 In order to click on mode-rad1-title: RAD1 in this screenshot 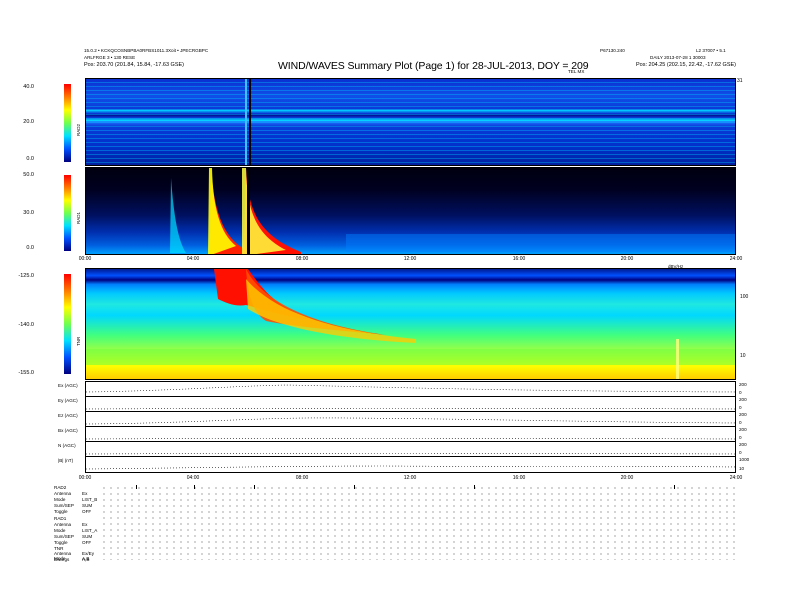, I will do `click(60, 518)`.